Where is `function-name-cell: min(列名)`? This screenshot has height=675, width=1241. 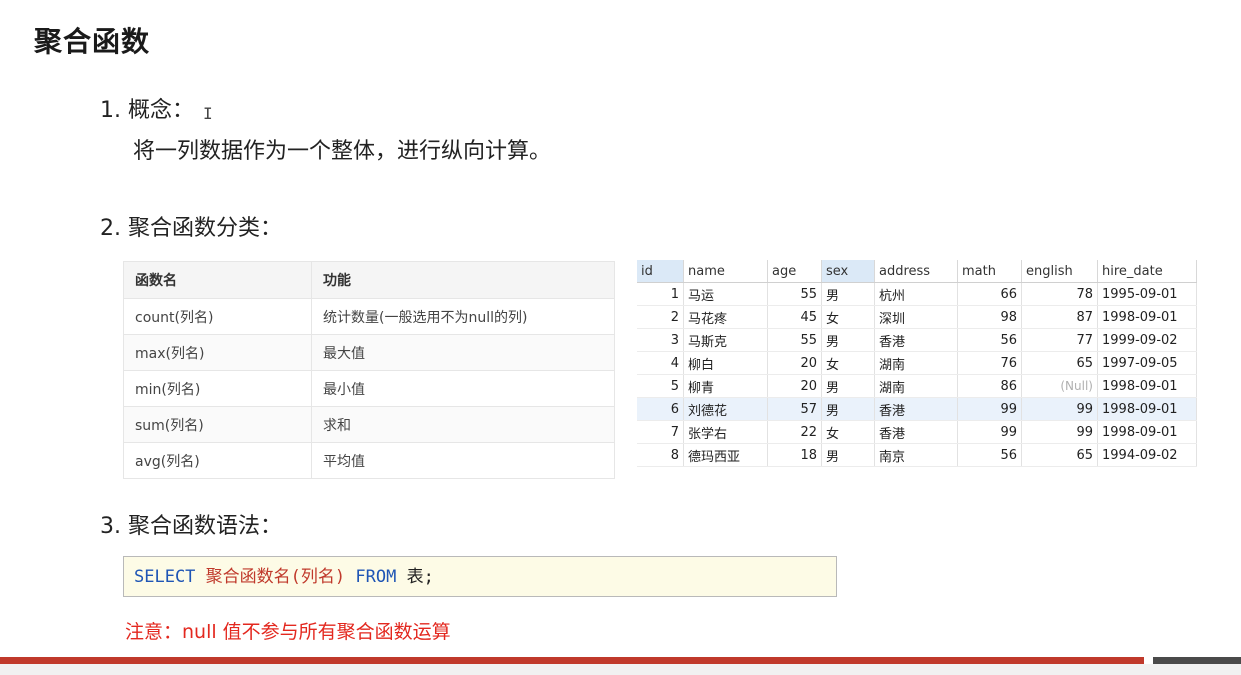 function-name-cell: min(列名) is located at coordinates (217, 388).